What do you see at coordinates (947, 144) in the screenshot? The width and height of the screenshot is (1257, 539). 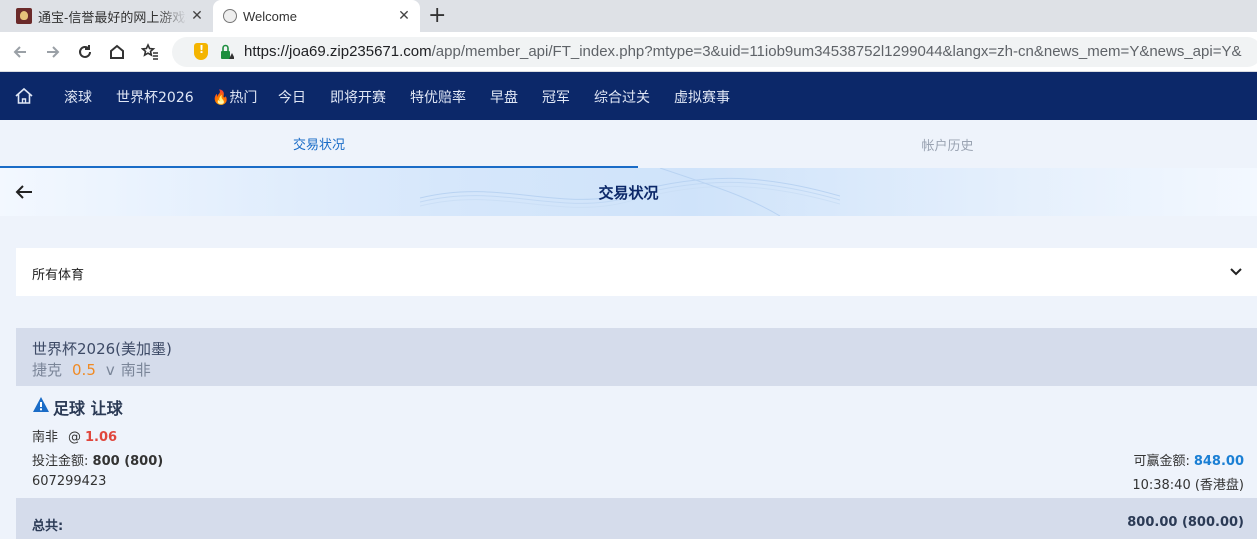 I see `tab-account-history: 帐户历史` at bounding box center [947, 144].